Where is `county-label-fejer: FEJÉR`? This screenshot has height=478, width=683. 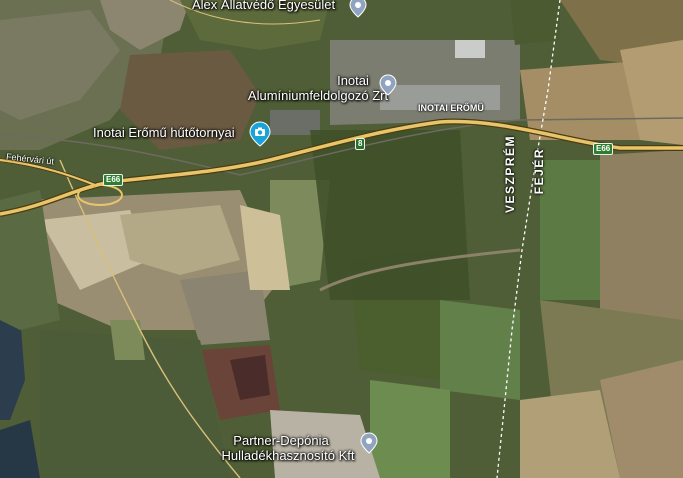
county-label-fejer: FEJÉR is located at coordinates (539, 171).